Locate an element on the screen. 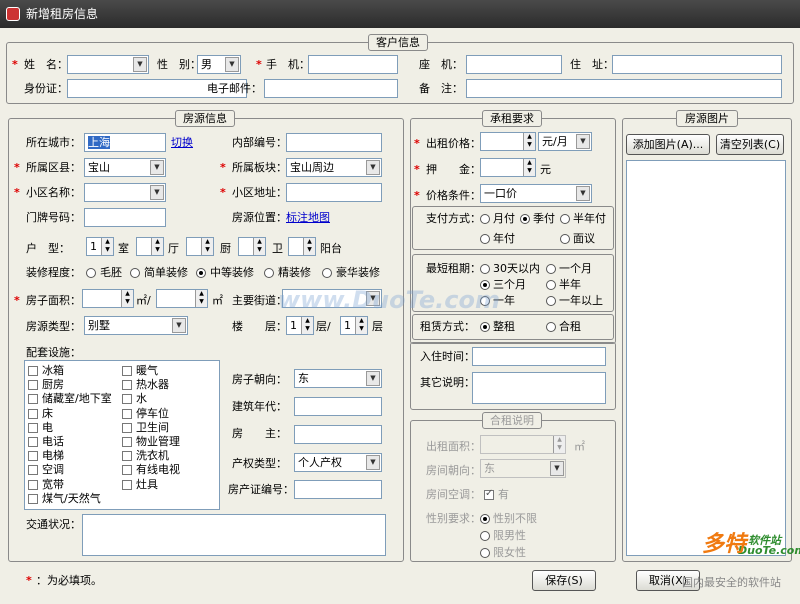  area-spinner-1: ▲ ▼ is located at coordinates (108, 298).